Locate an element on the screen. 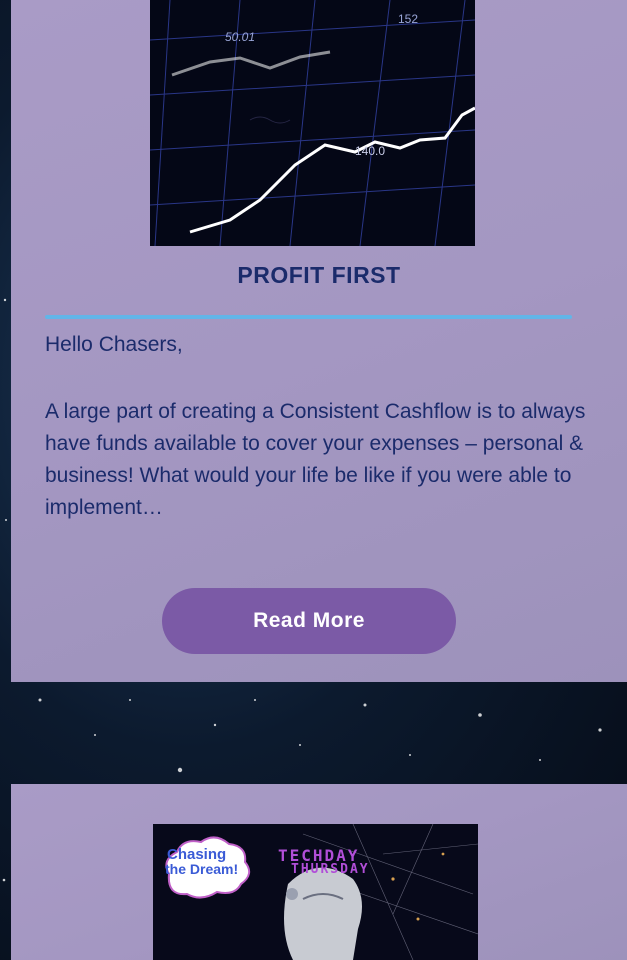 The width and height of the screenshot is (627, 960). chart-label-left: 50.01 is located at coordinates (240, 37).